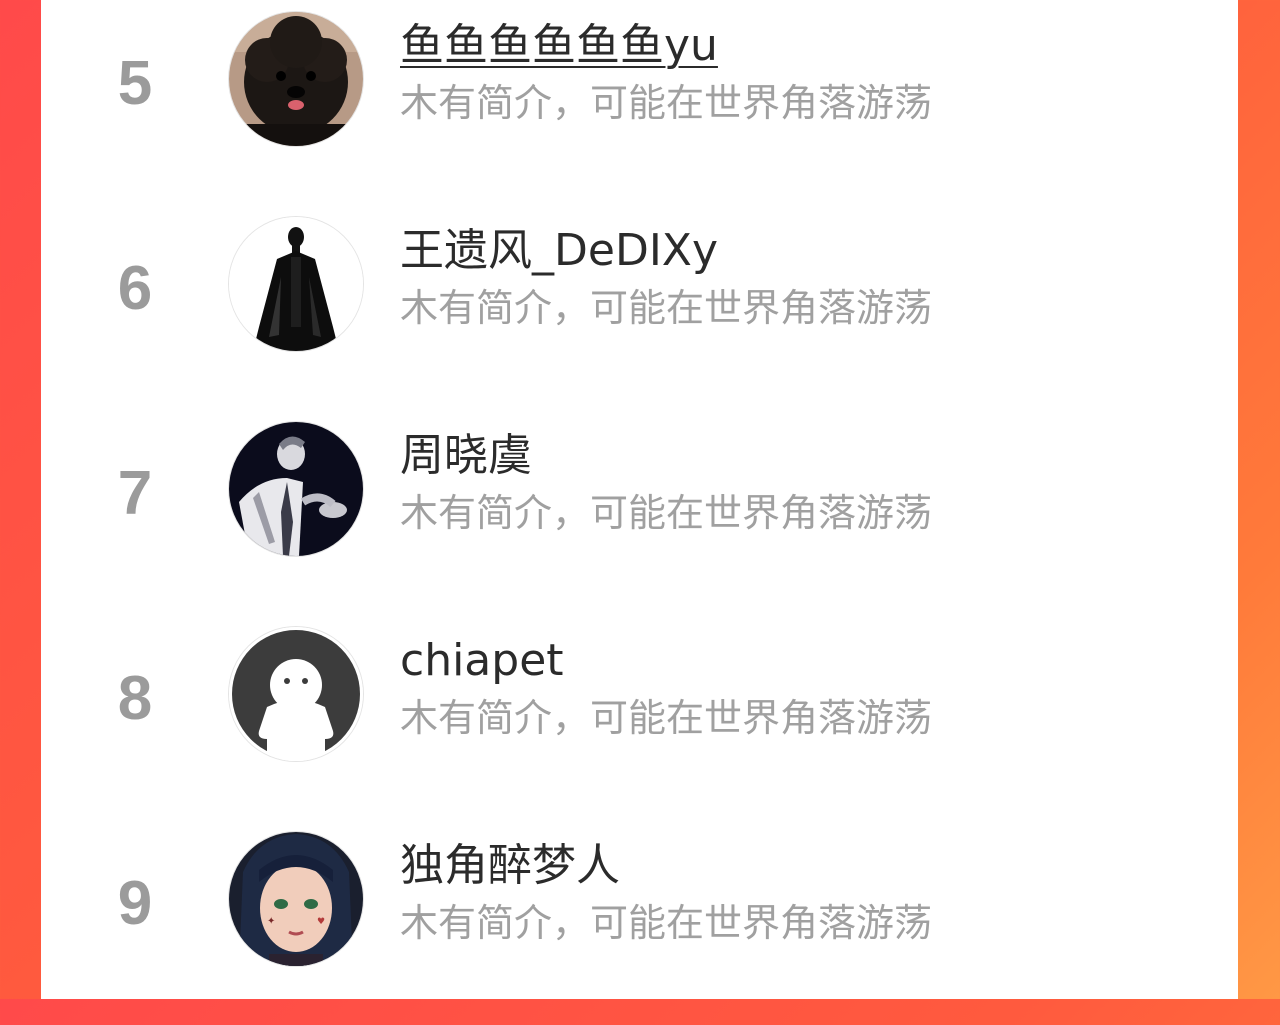 The height and width of the screenshot is (1025, 1280). Describe the element at coordinates (296, 899) in the screenshot. I see `anime-girl-avatar-icon: ✦ ♥` at that location.